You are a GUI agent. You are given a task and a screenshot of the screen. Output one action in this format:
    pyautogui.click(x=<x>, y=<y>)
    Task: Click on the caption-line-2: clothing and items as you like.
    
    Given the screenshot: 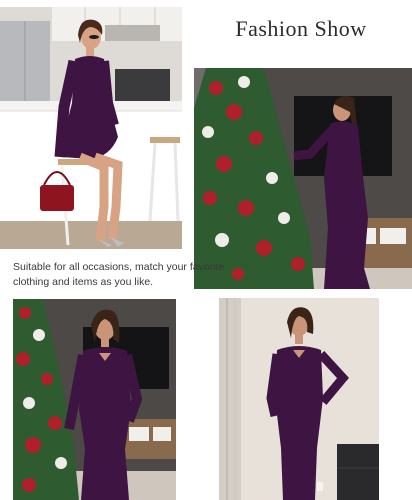 What is the action you would take?
    pyautogui.click(x=83, y=282)
    